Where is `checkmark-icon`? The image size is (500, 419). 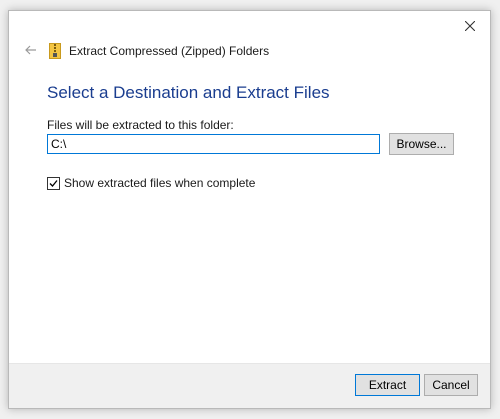 checkmark-icon is located at coordinates (53, 183).